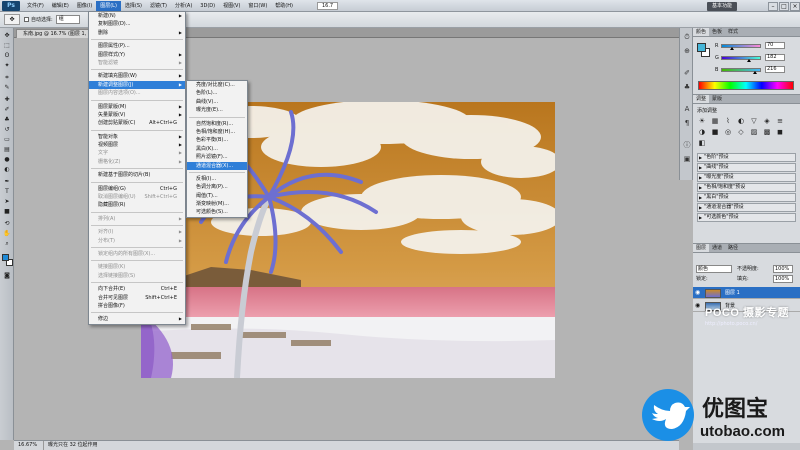  I want to click on tab-adjustments: 调整, so click(701, 99).